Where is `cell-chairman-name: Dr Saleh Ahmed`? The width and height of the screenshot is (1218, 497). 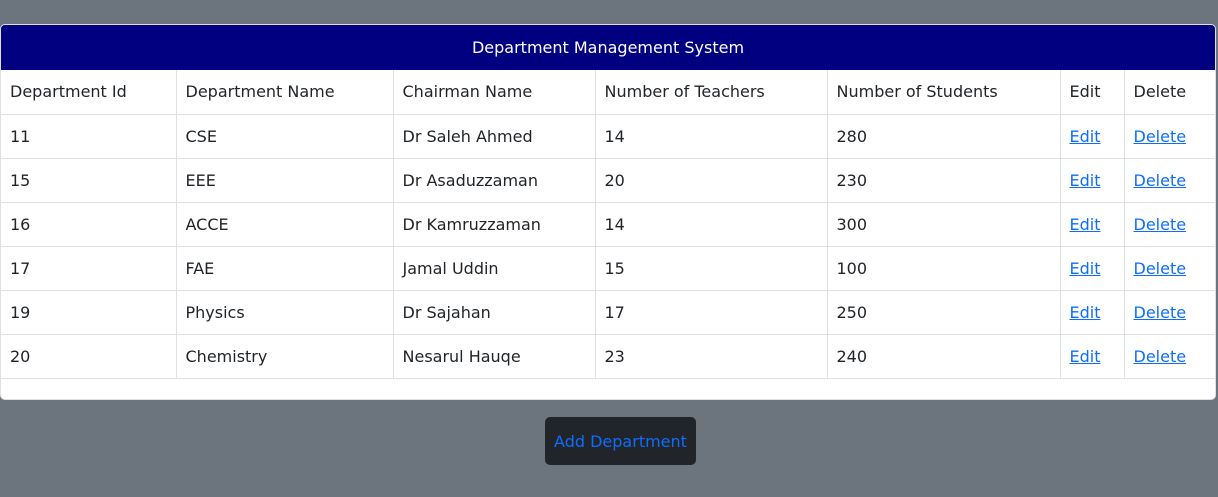
cell-chairman-name: Dr Saleh Ahmed is located at coordinates (494, 136).